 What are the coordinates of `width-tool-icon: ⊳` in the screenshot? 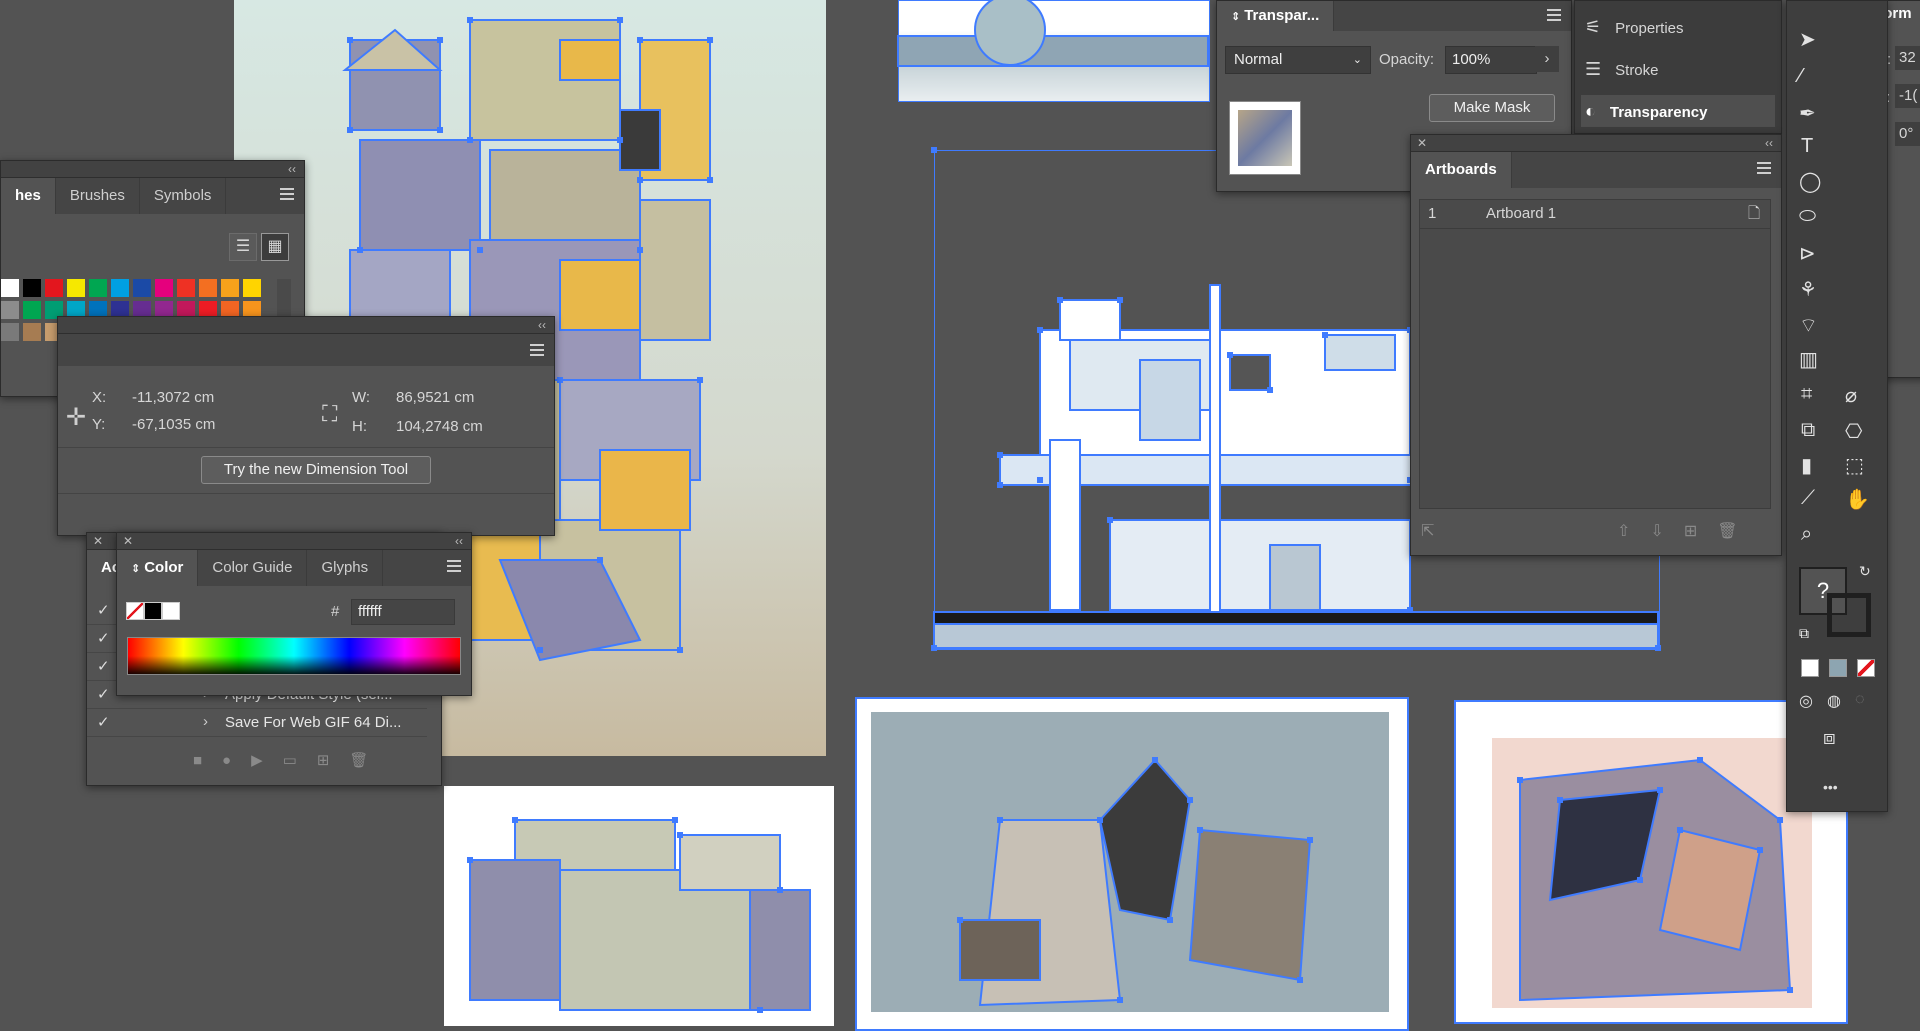 It's located at (1807, 253).